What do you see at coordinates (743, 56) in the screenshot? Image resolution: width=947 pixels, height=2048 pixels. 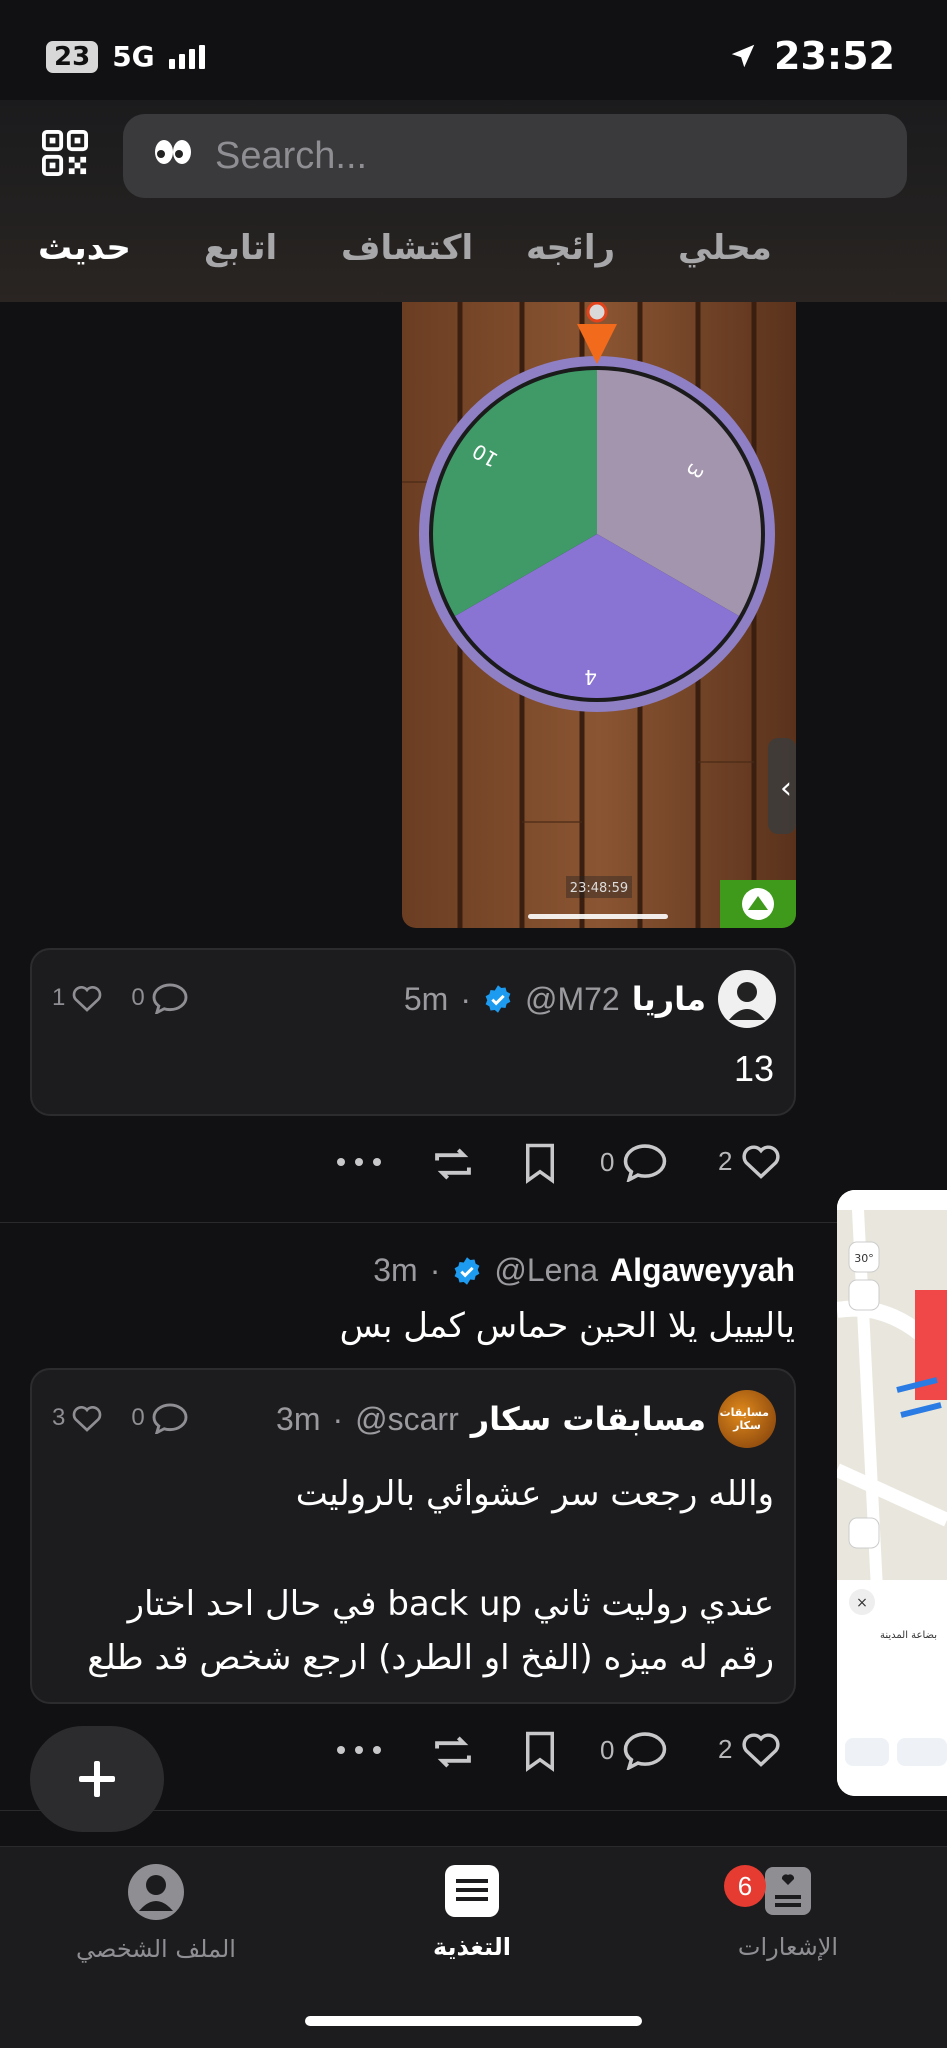 I see `location-arrow-icon` at bounding box center [743, 56].